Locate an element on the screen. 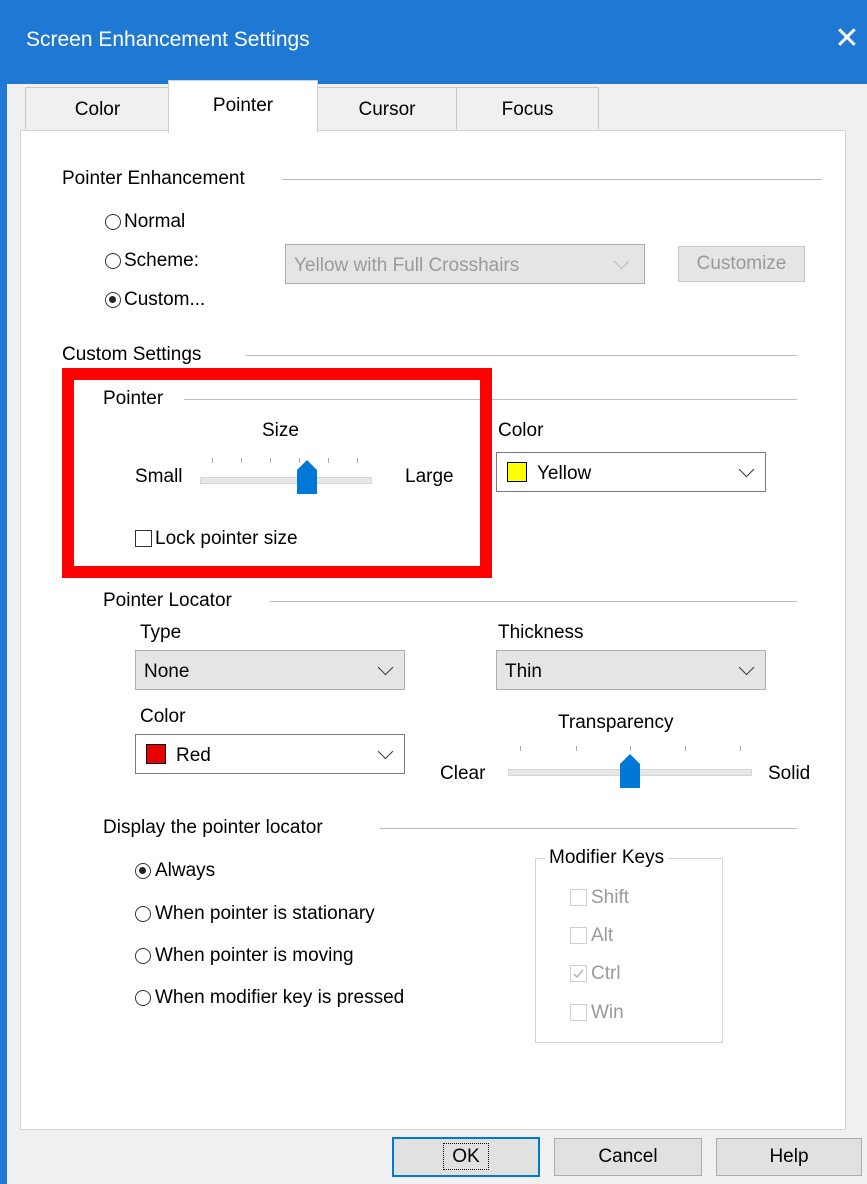 This screenshot has height=1184, width=867. help-button: Help is located at coordinates (789, 1157).